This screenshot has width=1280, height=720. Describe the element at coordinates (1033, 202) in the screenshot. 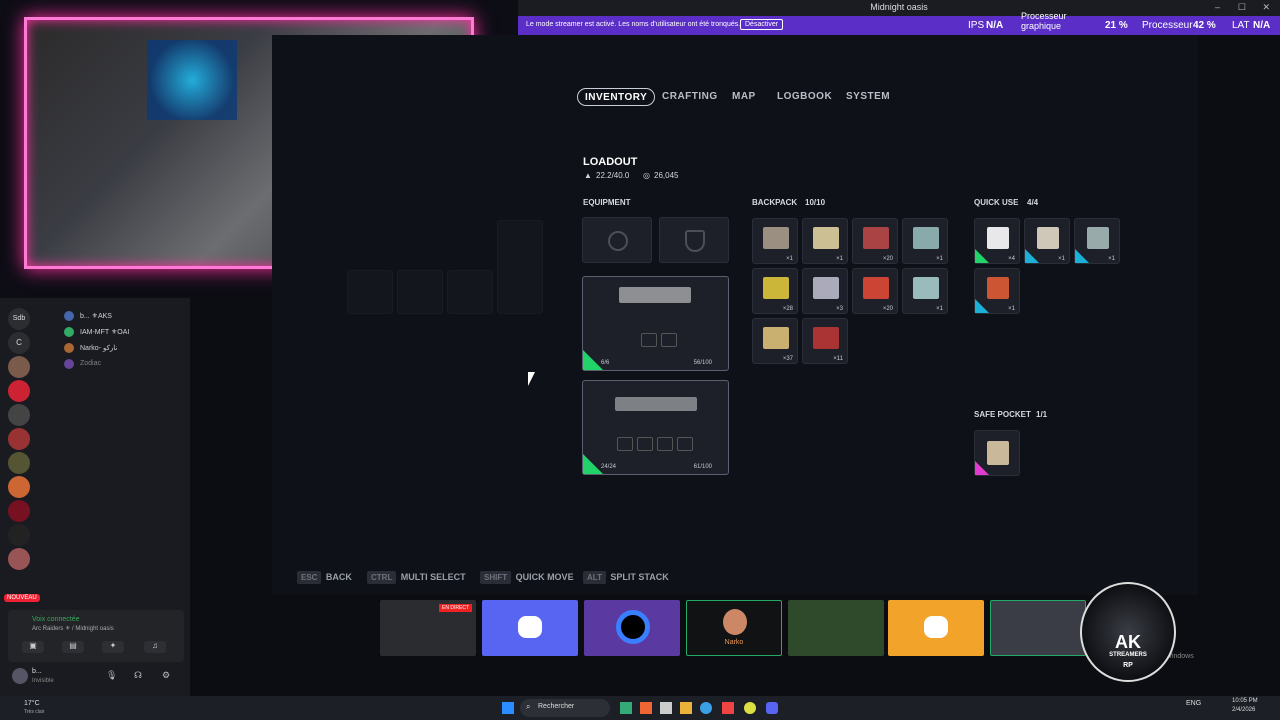

I see `quick-use-count: 4/4` at that location.